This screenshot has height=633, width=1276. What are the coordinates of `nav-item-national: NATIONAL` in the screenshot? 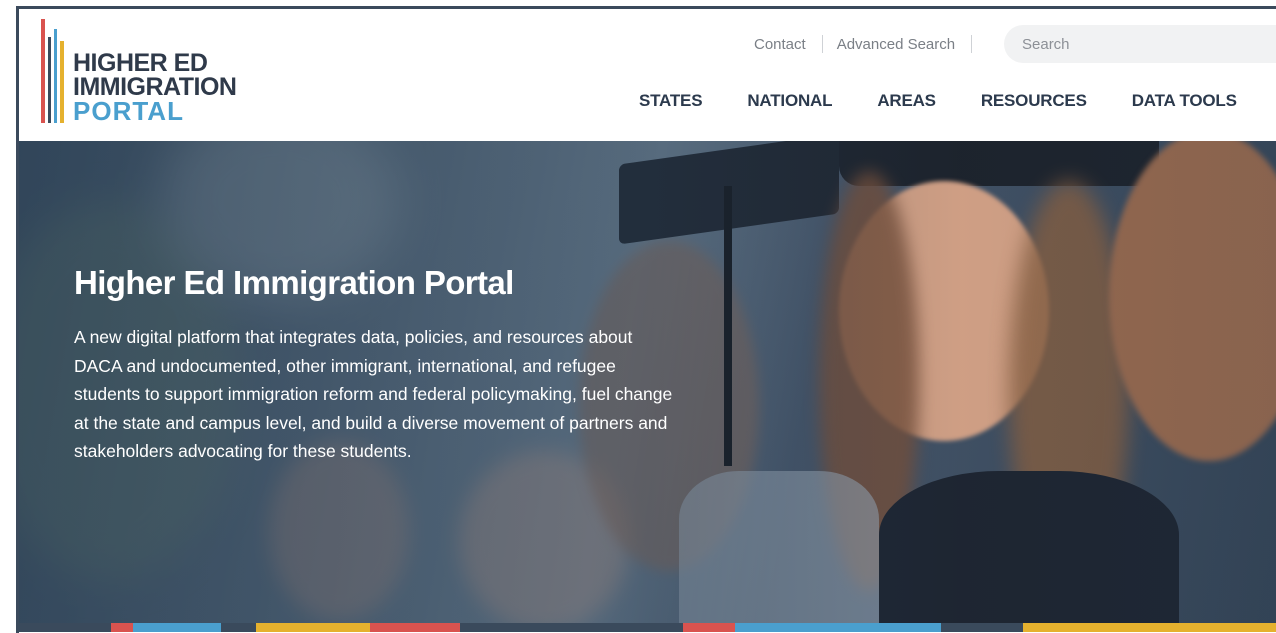 It's located at (789, 101).